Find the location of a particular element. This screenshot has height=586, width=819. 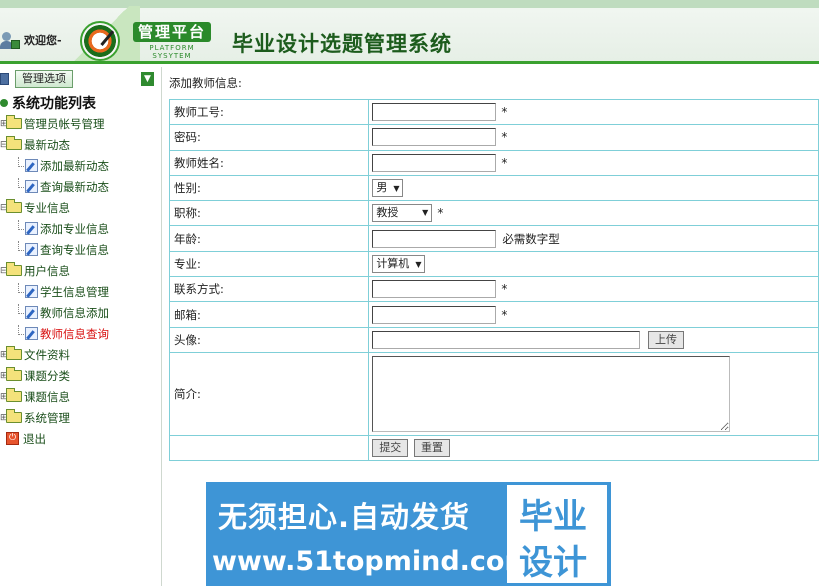

sidebar-item-add-major: 添加专业信息 is located at coordinates (80, 228).